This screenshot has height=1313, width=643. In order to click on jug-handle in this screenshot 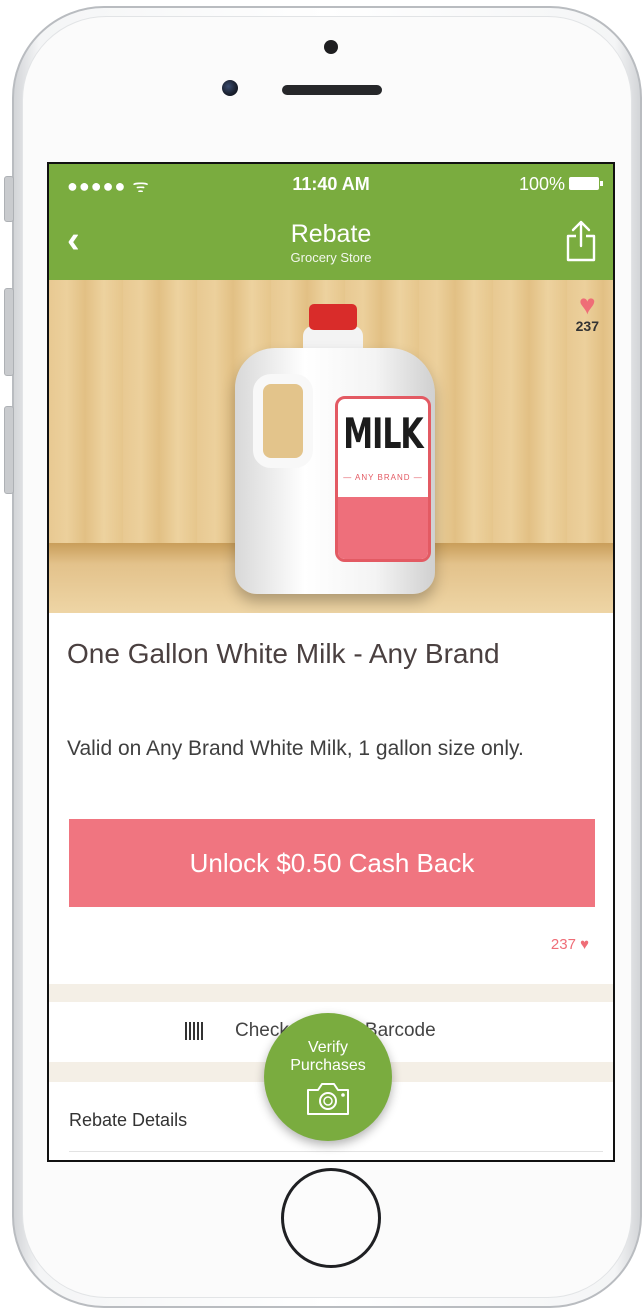, I will do `click(283, 421)`.